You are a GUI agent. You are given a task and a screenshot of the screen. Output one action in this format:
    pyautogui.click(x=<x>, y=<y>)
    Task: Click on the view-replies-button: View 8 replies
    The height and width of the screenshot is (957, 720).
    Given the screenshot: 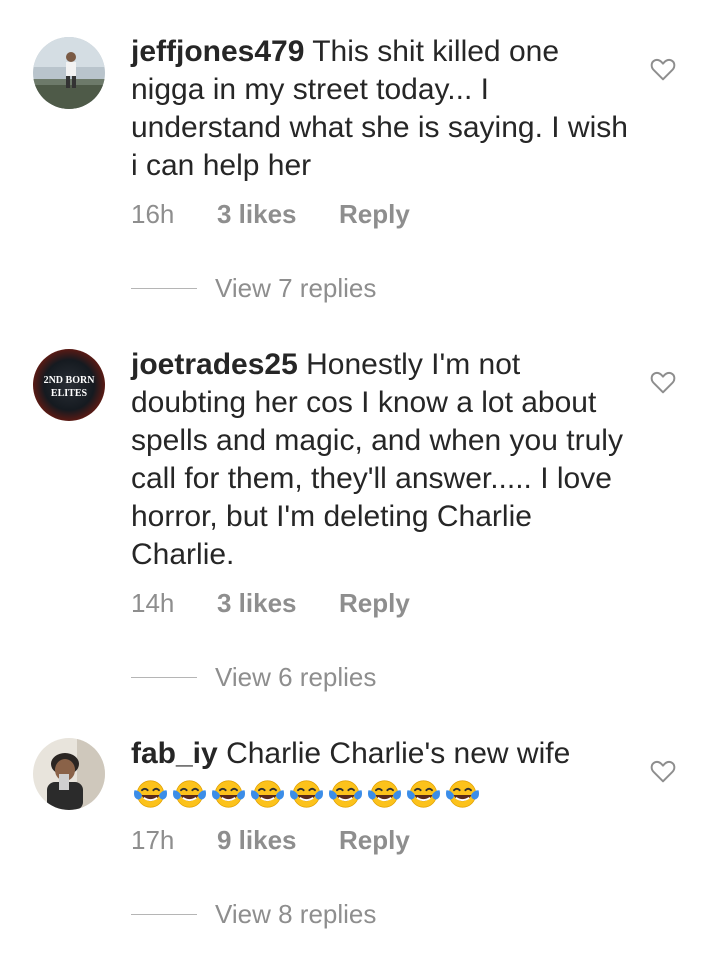 What is the action you would take?
    pyautogui.click(x=253, y=914)
    